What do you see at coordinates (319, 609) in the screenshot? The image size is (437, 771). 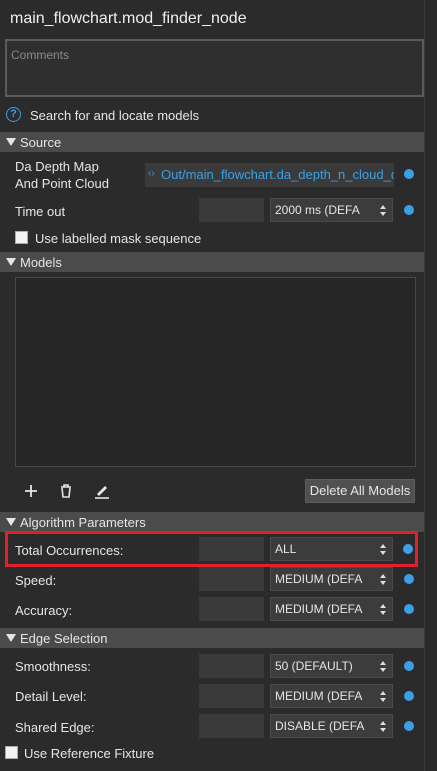 I see `accuracy-value: MEDIUM (DEFA` at bounding box center [319, 609].